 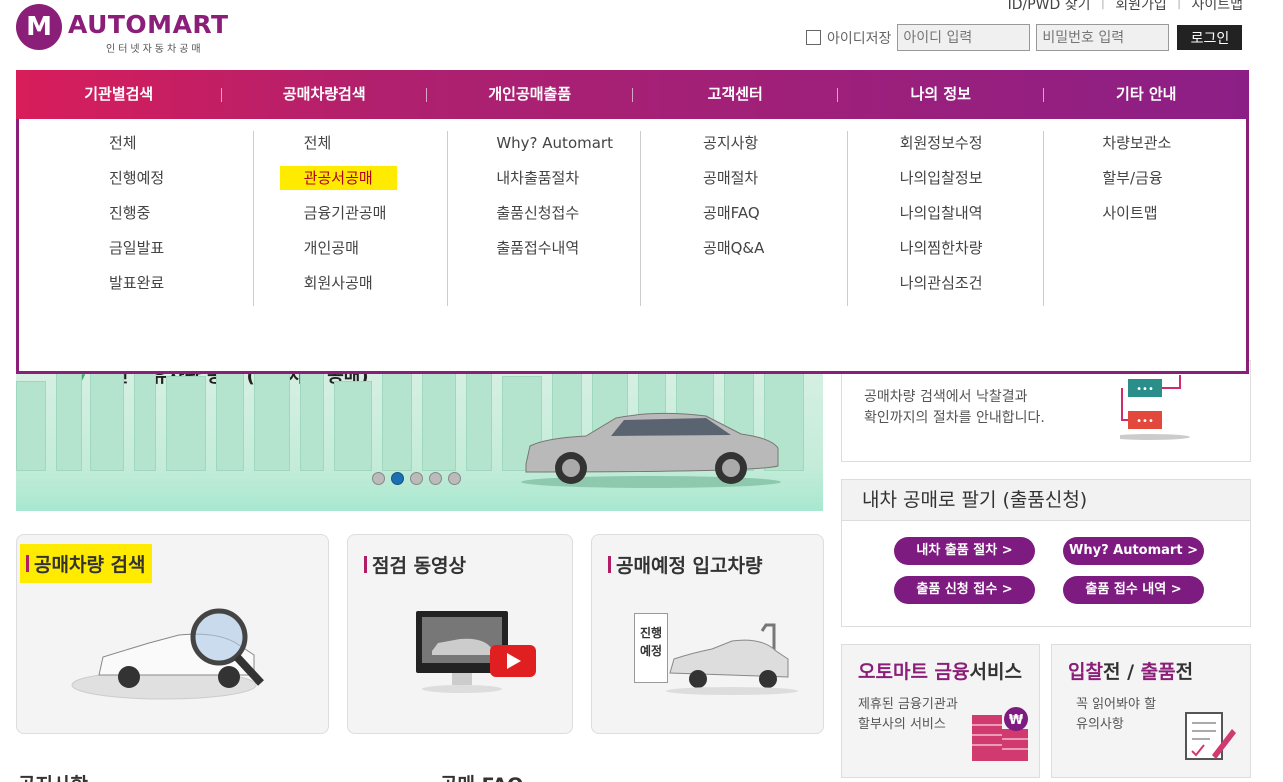 I want to click on sitemap-link: 사이트맵, so click(x=1217, y=7).